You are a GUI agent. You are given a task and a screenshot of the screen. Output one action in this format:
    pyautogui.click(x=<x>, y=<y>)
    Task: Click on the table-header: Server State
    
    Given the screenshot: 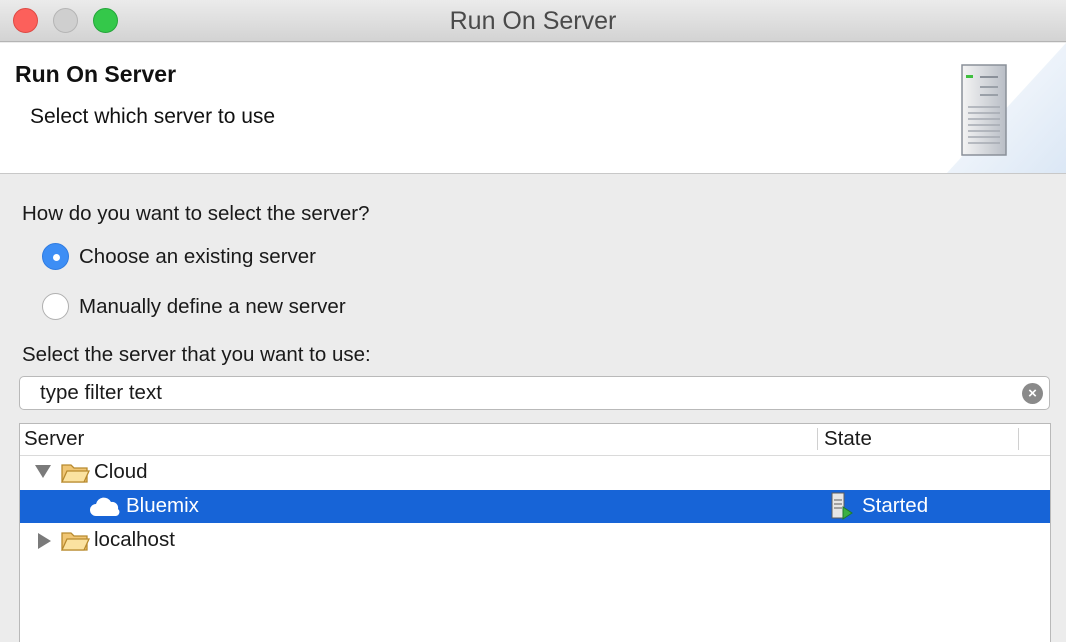 What is the action you would take?
    pyautogui.click(x=535, y=440)
    